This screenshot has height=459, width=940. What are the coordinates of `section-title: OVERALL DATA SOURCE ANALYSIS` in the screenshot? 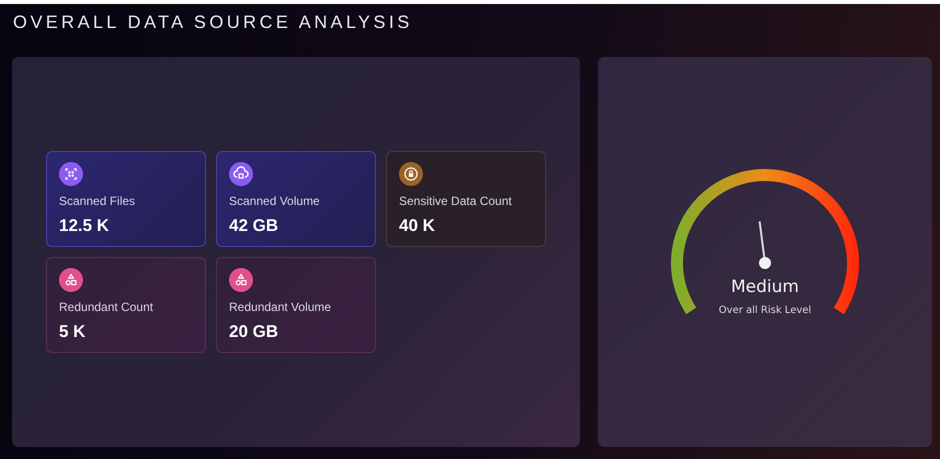 It's located at (213, 22).